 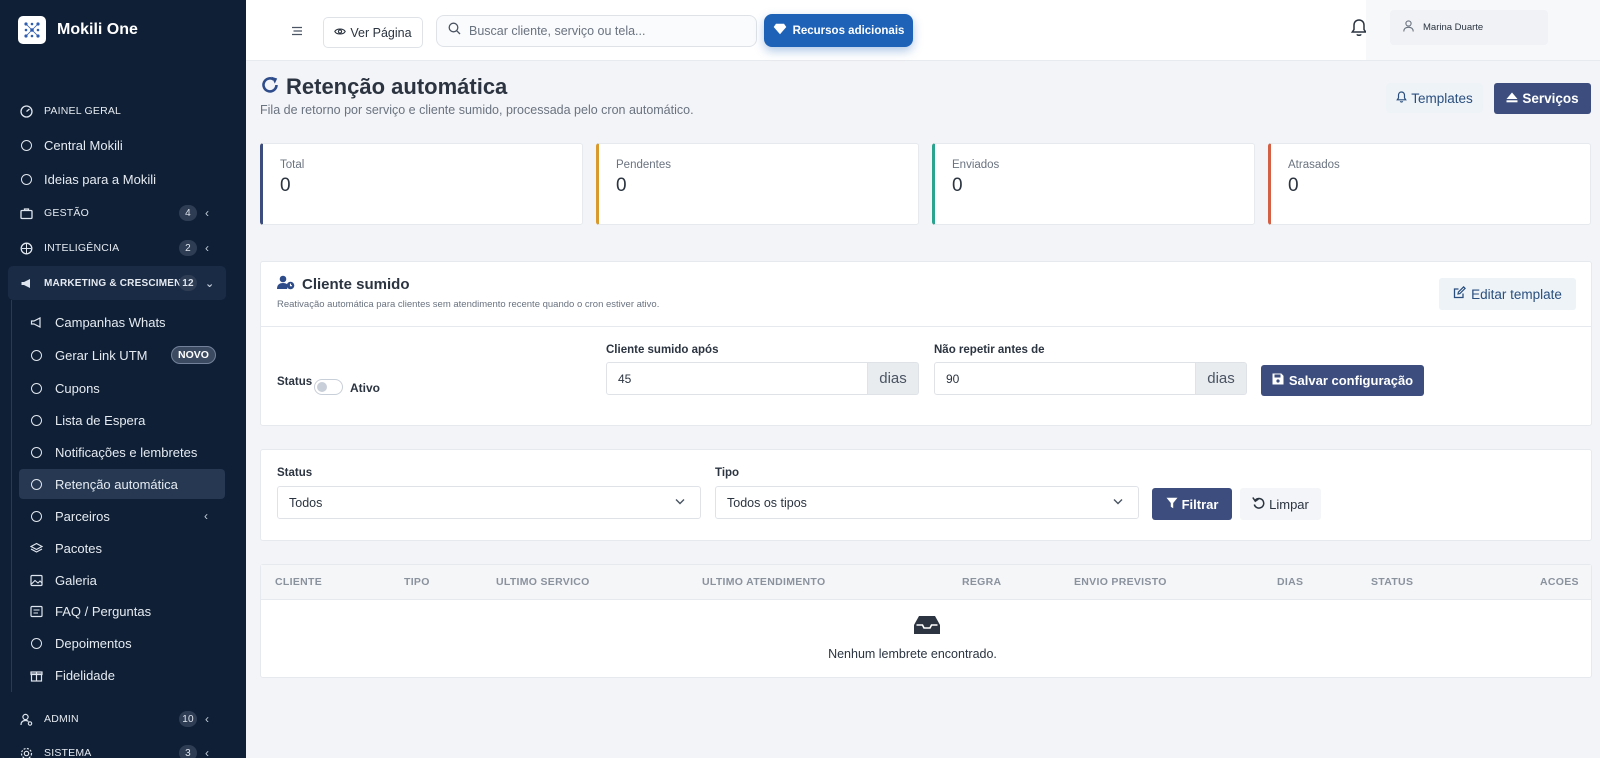 What do you see at coordinates (1434, 98) in the screenshot?
I see `templates-button: Templates` at bounding box center [1434, 98].